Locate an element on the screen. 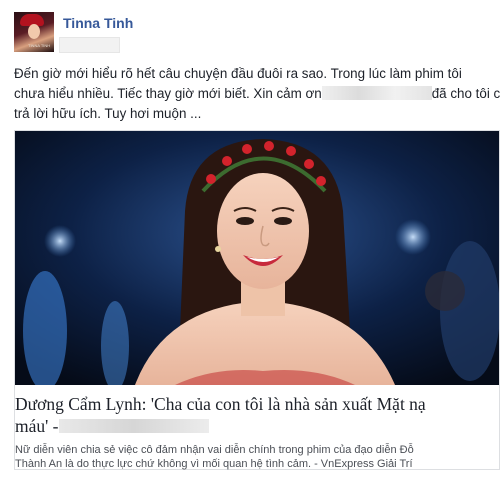 This screenshot has height=477, width=500. post-author-name: Tinna Tinh is located at coordinates (98, 23).